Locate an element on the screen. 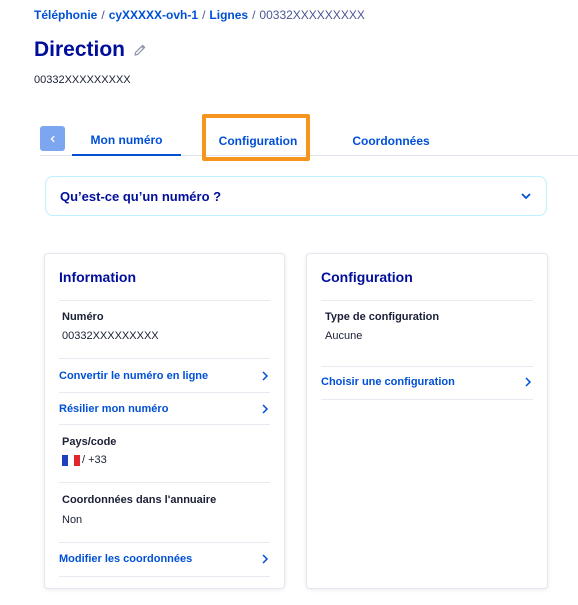 Image resolution: width=578 pixels, height=605 pixels. tab-coordonnees: Coordonnées is located at coordinates (391, 141).